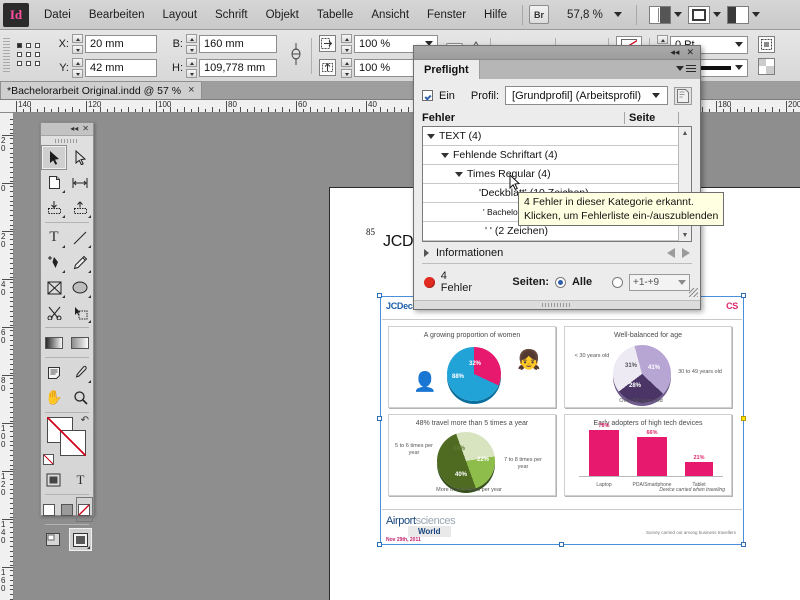 The height and width of the screenshot is (600, 800). Describe the element at coordinates (54, 397) in the screenshot. I see `hand-tool: ✋` at that location.